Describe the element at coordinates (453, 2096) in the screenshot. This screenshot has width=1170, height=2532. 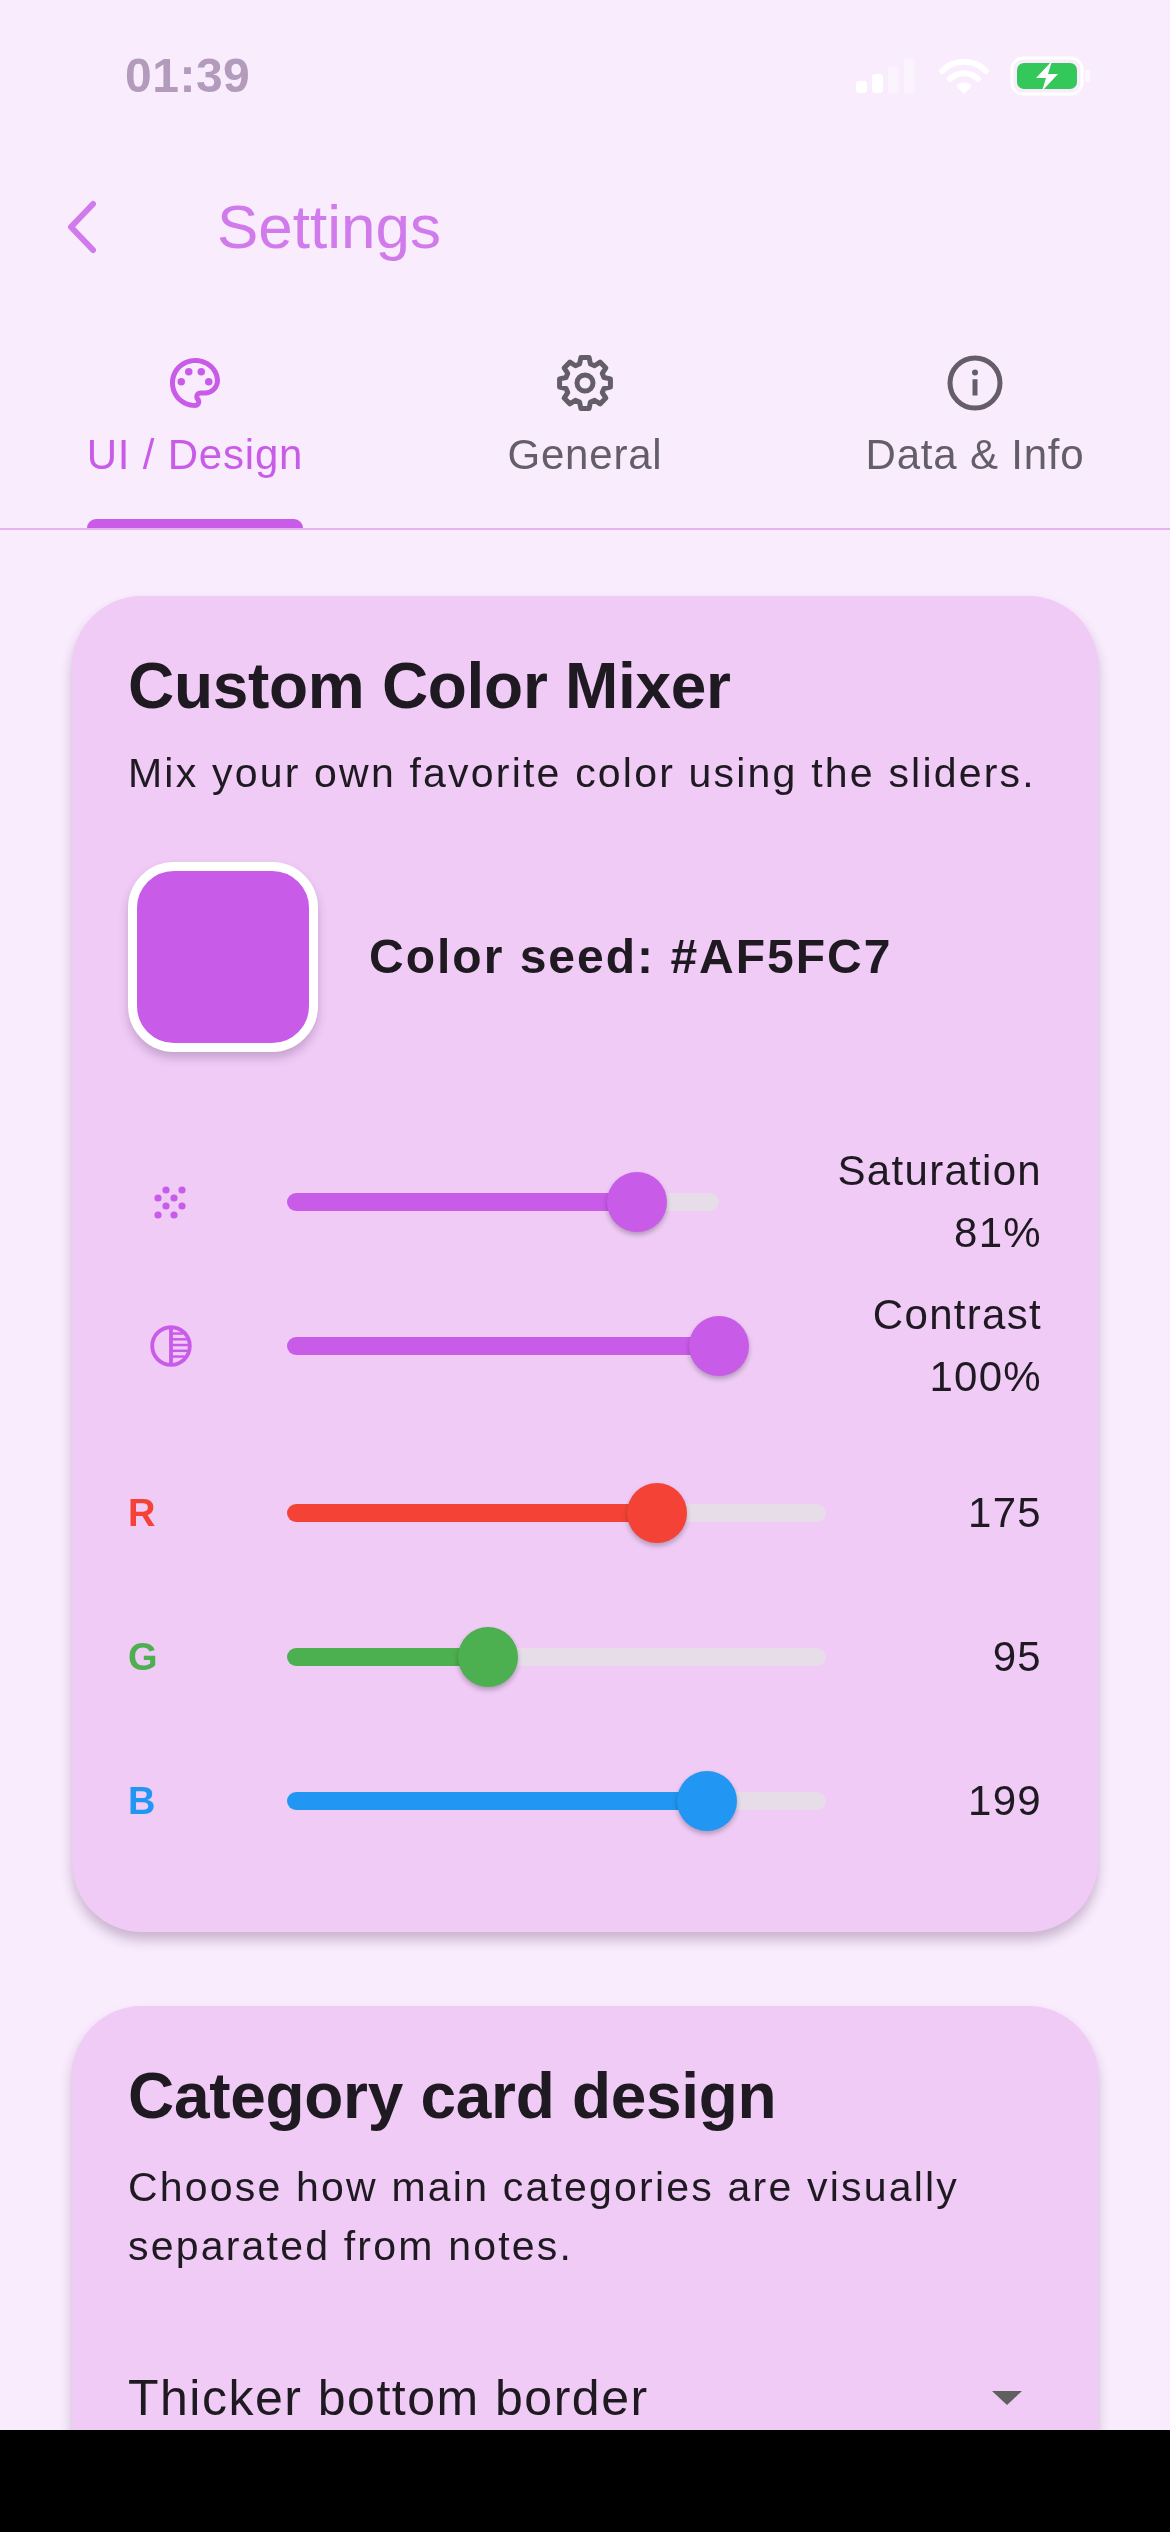
I see `card-title: Category card design` at that location.